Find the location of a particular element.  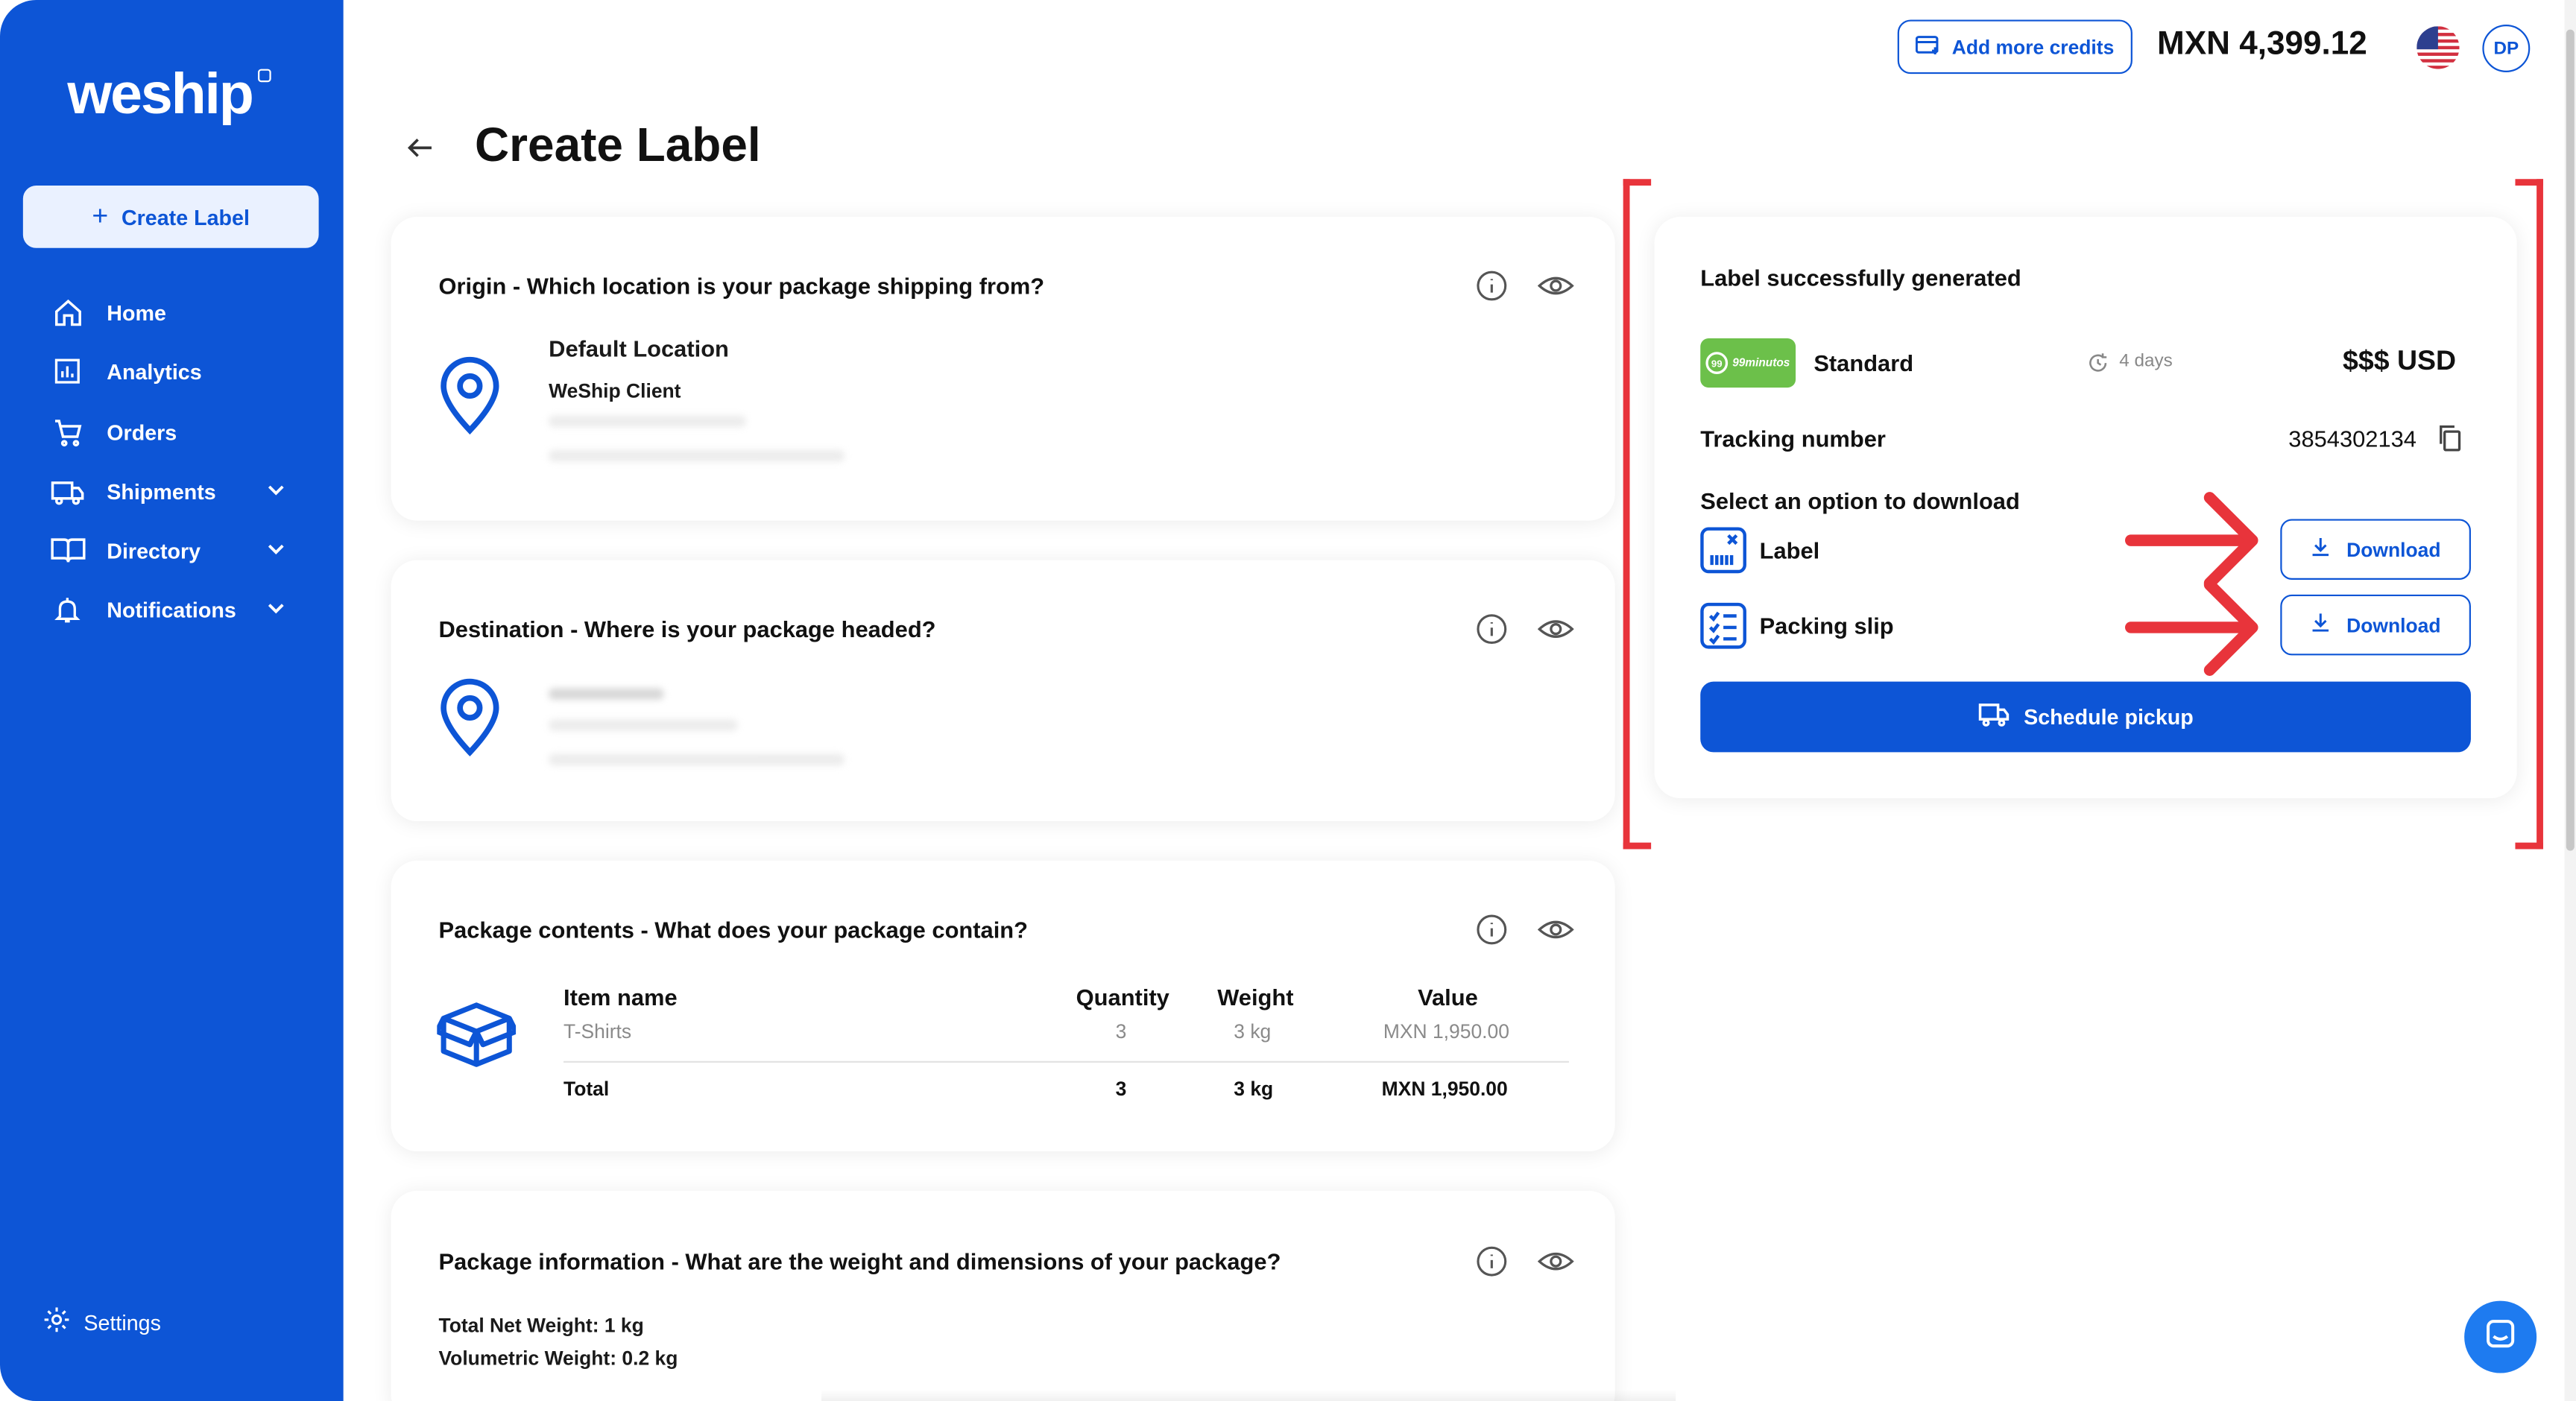

chat-icon is located at coordinates (2500, 1337).